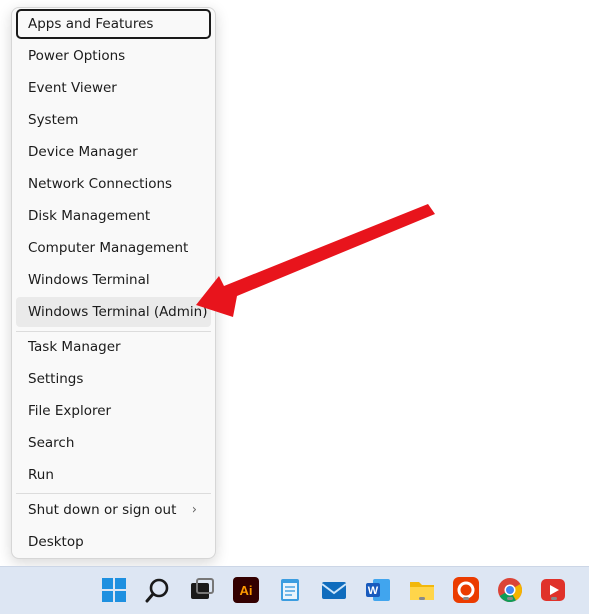 The image size is (589, 614). What do you see at coordinates (373, 591) in the screenshot?
I see `svg-text: W` at bounding box center [373, 591].